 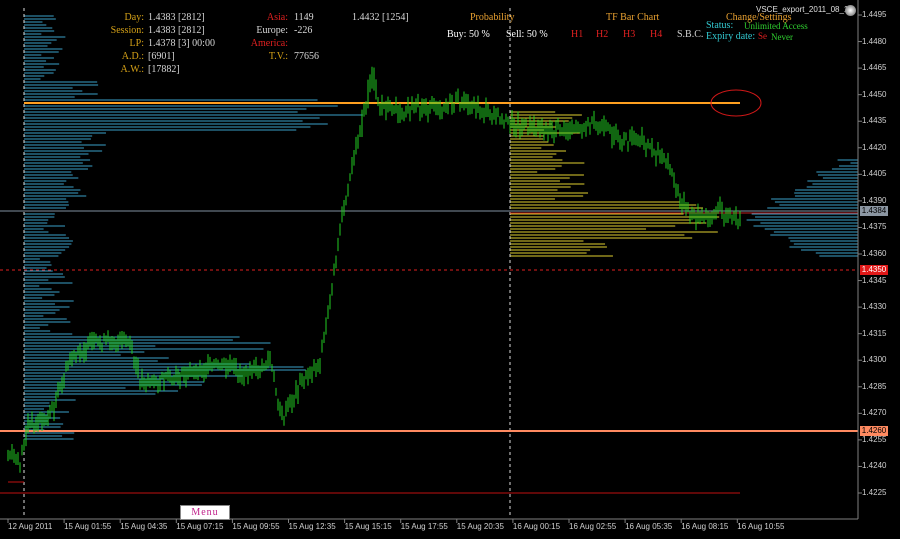 What do you see at coordinates (492, 18) in the screenshot?
I see `probability-title: Probability` at bounding box center [492, 18].